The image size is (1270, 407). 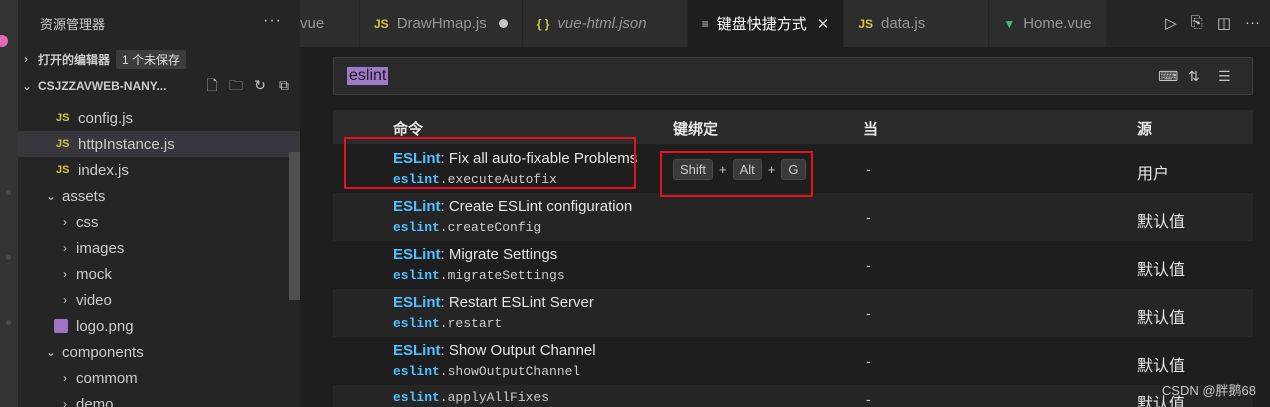 I want to click on source-value: 用户, so click(x=1153, y=174).